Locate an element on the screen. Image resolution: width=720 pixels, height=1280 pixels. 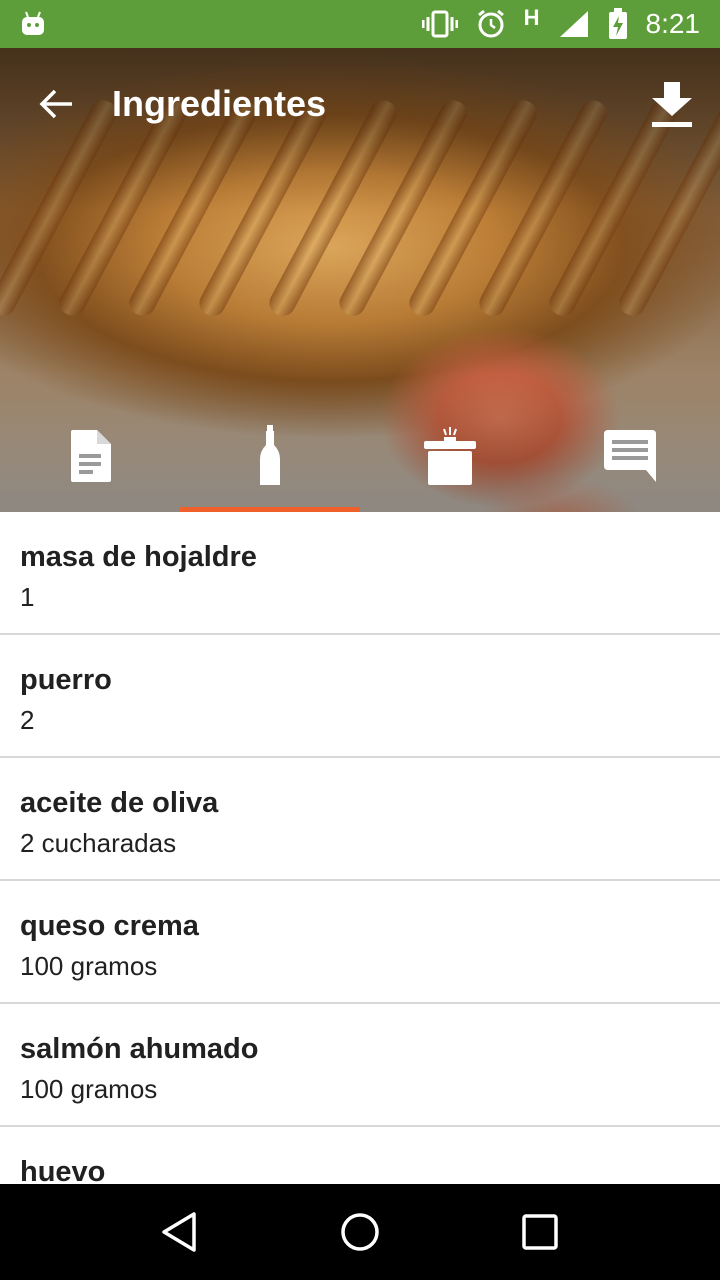
ingredient-name: puerro is located at coordinates (66, 680).